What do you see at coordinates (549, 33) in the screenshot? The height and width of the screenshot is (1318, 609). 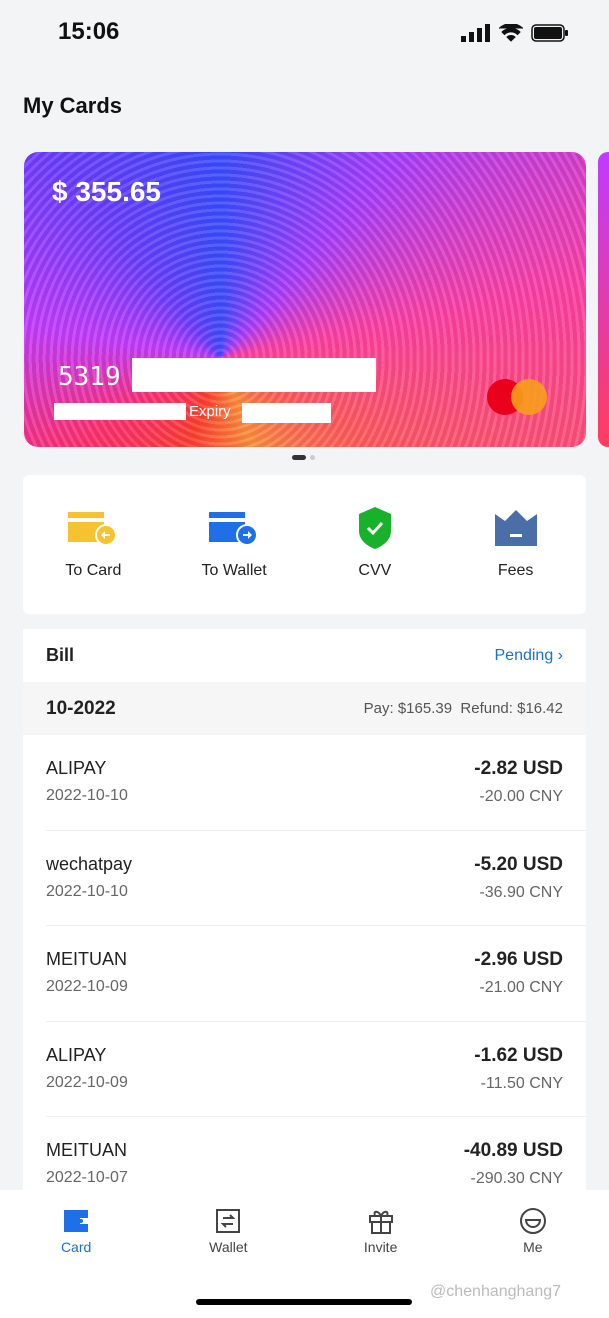 I see `battery-icon` at bounding box center [549, 33].